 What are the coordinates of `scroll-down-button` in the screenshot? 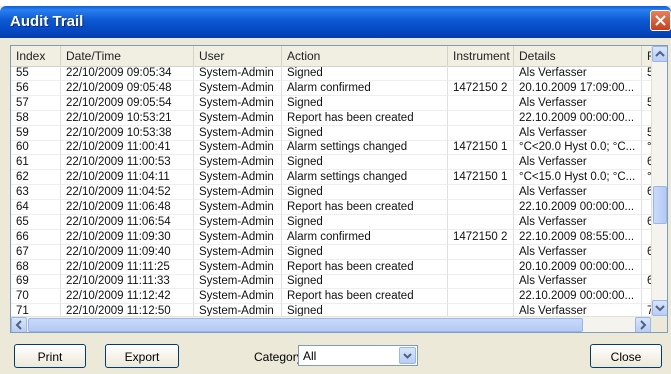 It's located at (659, 308).